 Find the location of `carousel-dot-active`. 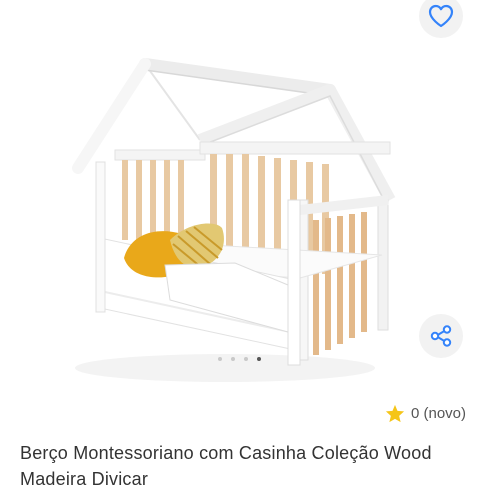

carousel-dot-active is located at coordinates (259, 359).